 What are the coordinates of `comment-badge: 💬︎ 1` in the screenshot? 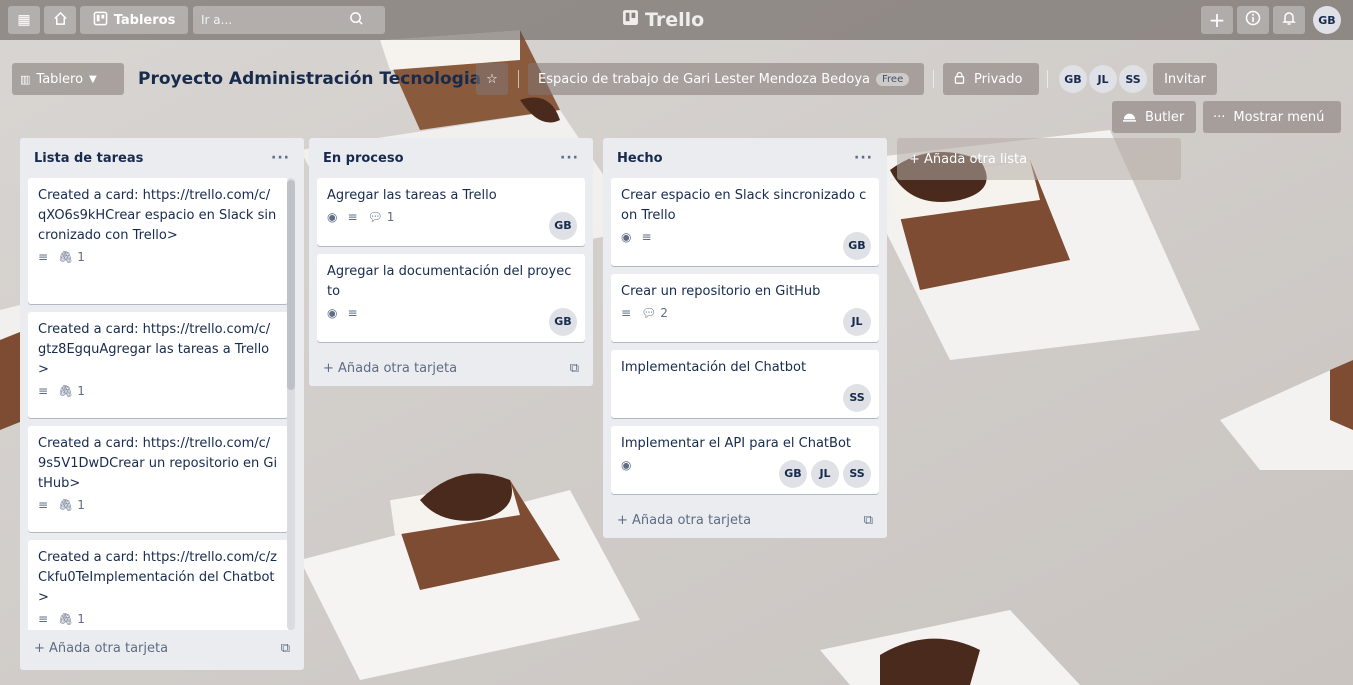 It's located at (381, 217).